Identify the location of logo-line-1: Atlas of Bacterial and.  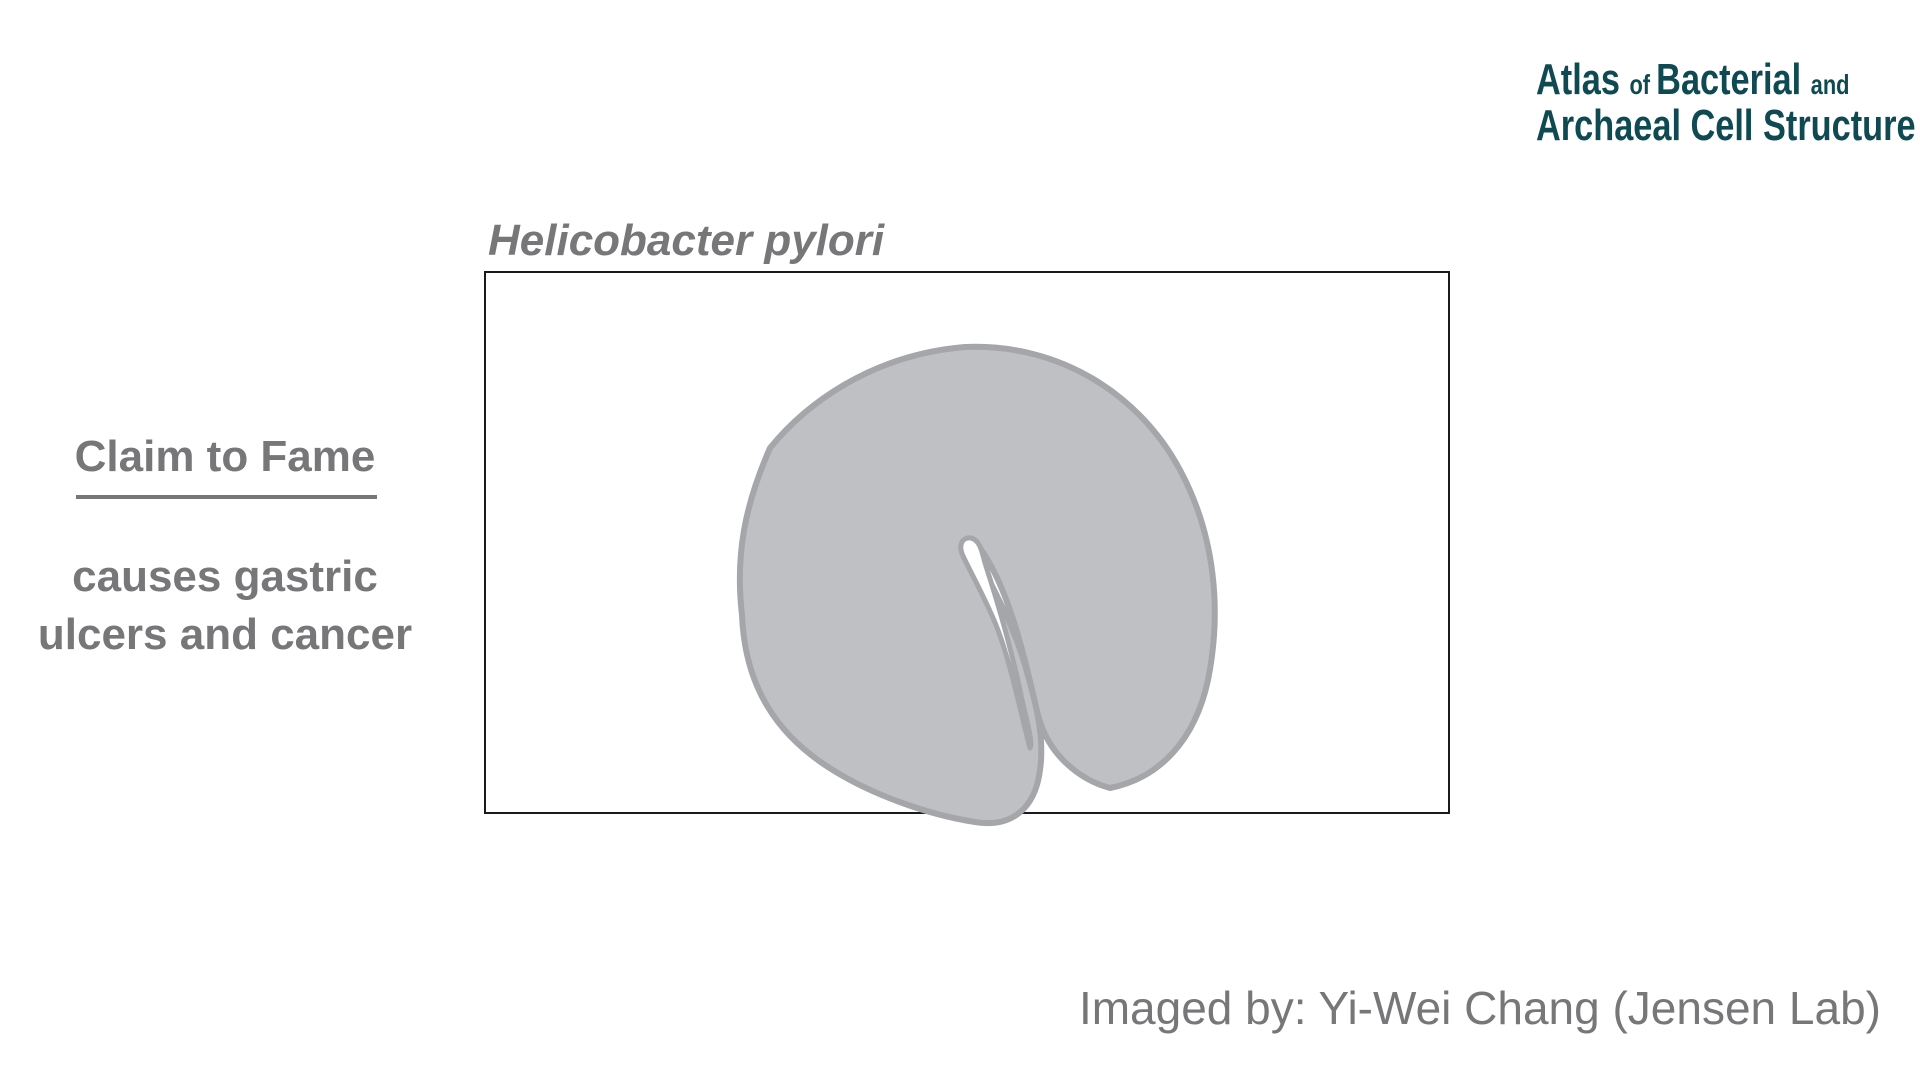
(1693, 79).